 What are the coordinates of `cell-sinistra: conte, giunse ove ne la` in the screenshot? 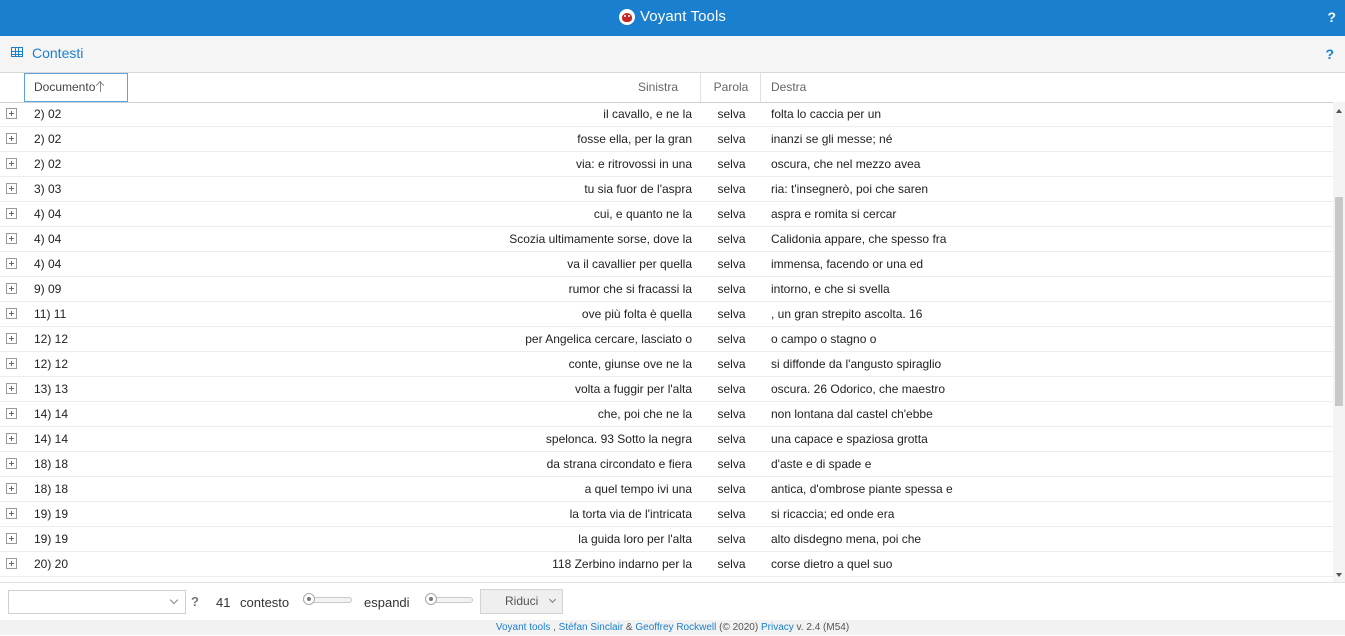 It's located at (630, 364).